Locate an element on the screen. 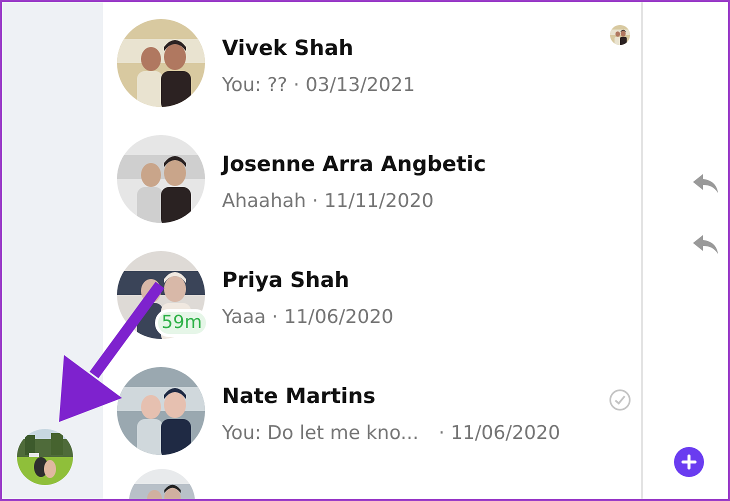  message-date: · 11/11/2020 is located at coordinates (373, 201).